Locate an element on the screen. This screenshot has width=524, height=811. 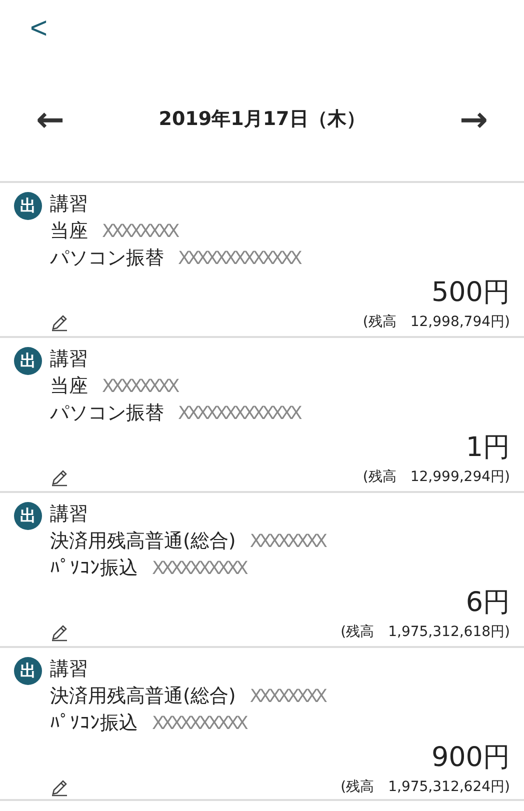
balance-text: (残高 12,999,294円) is located at coordinates (436, 477).